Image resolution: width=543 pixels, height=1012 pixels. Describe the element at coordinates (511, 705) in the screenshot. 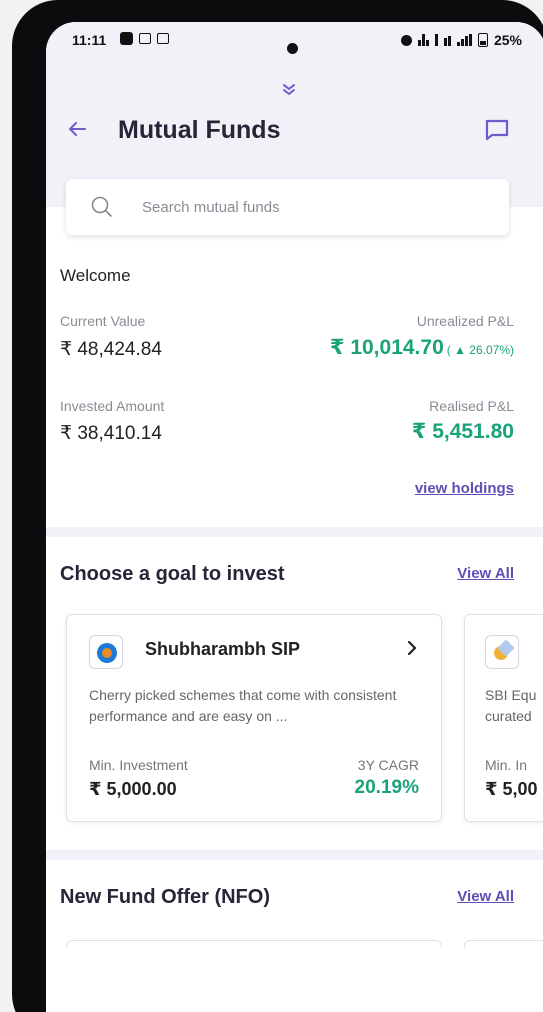

I see `goal-description: SBI Equ curated` at that location.